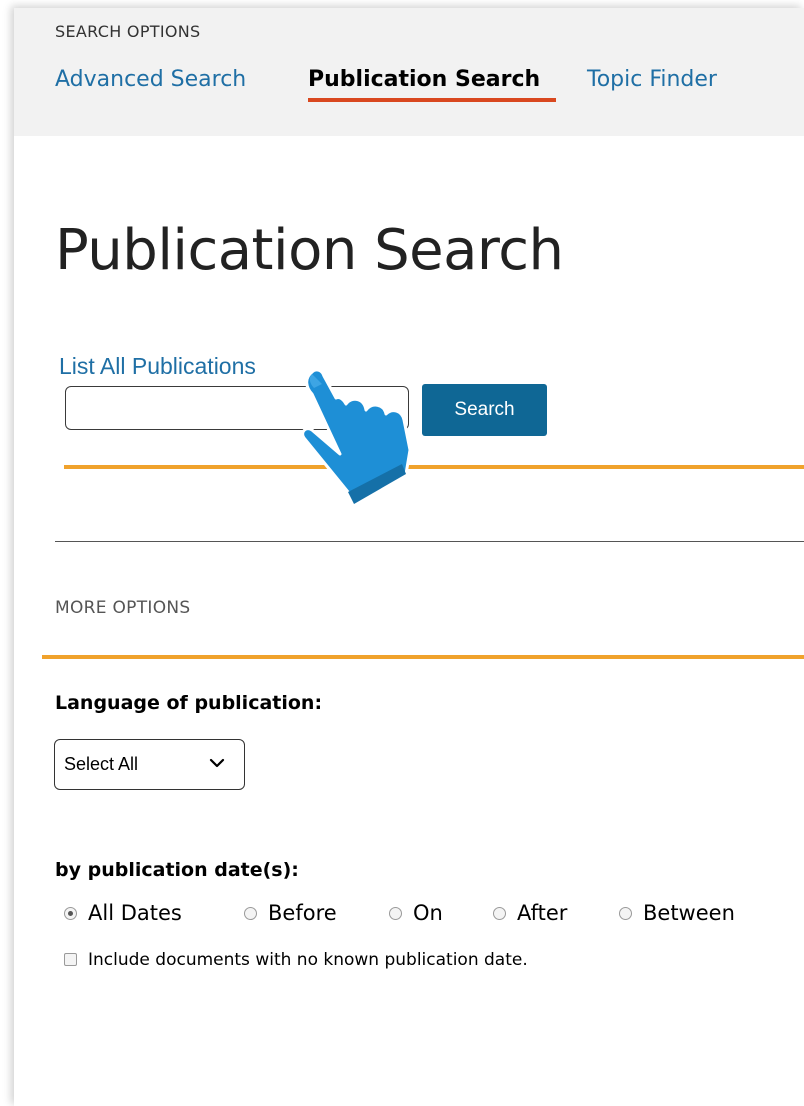 The width and height of the screenshot is (804, 1106). I want to click on active-tab-underline, so click(432, 100).